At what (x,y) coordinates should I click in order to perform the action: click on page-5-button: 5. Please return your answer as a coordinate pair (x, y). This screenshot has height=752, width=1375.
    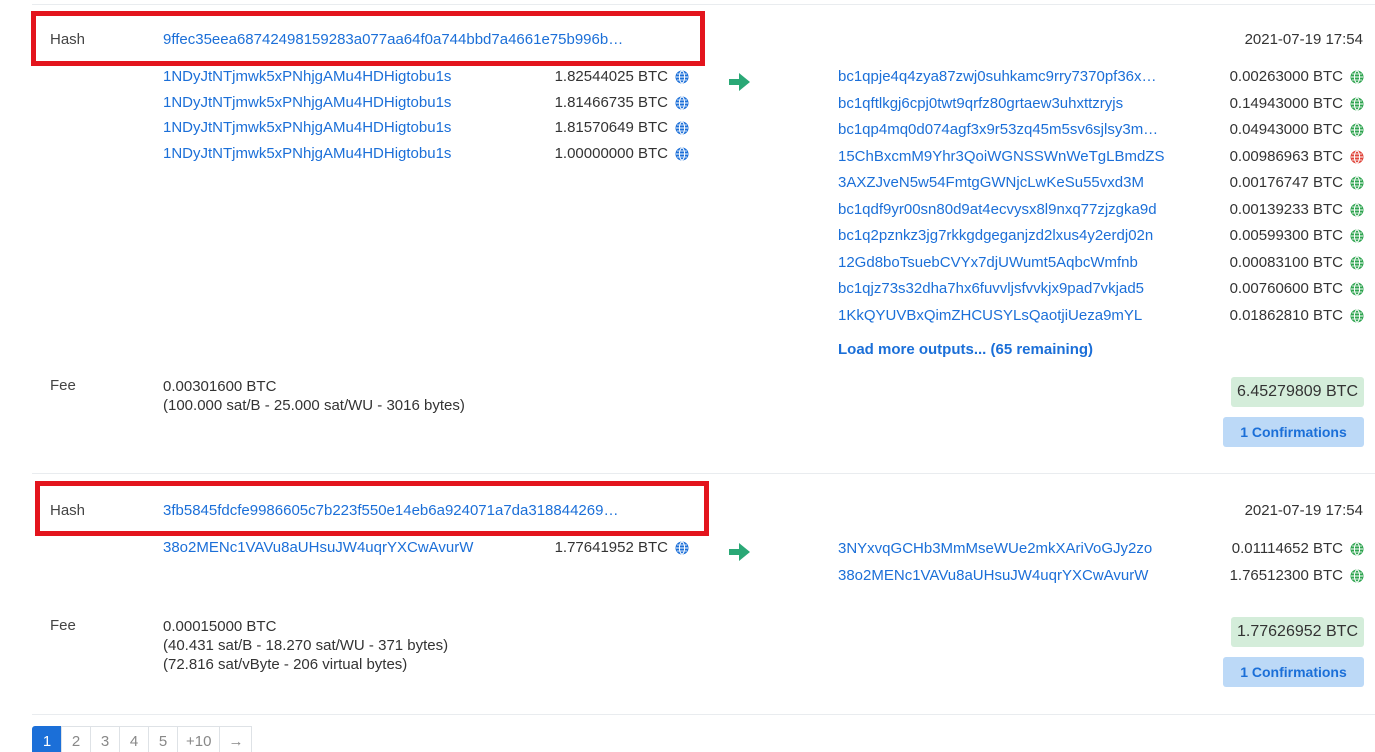
    Looking at the image, I should click on (163, 739).